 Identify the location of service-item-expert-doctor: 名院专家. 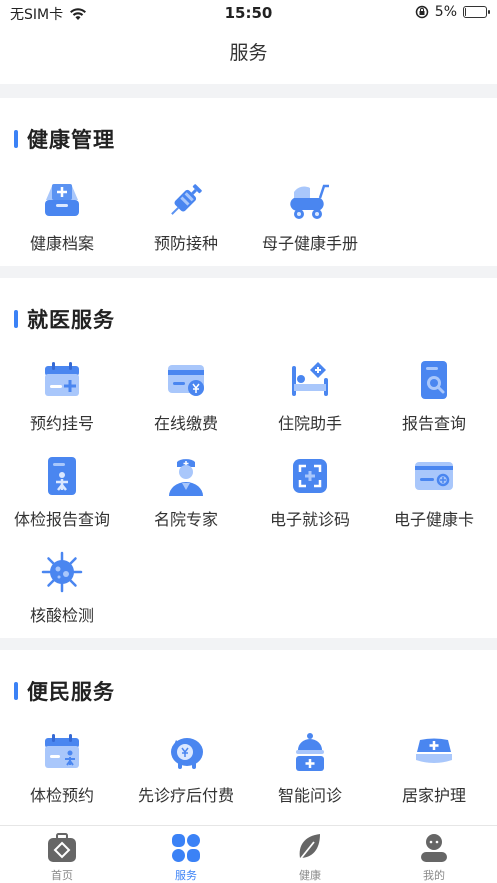
(186, 500).